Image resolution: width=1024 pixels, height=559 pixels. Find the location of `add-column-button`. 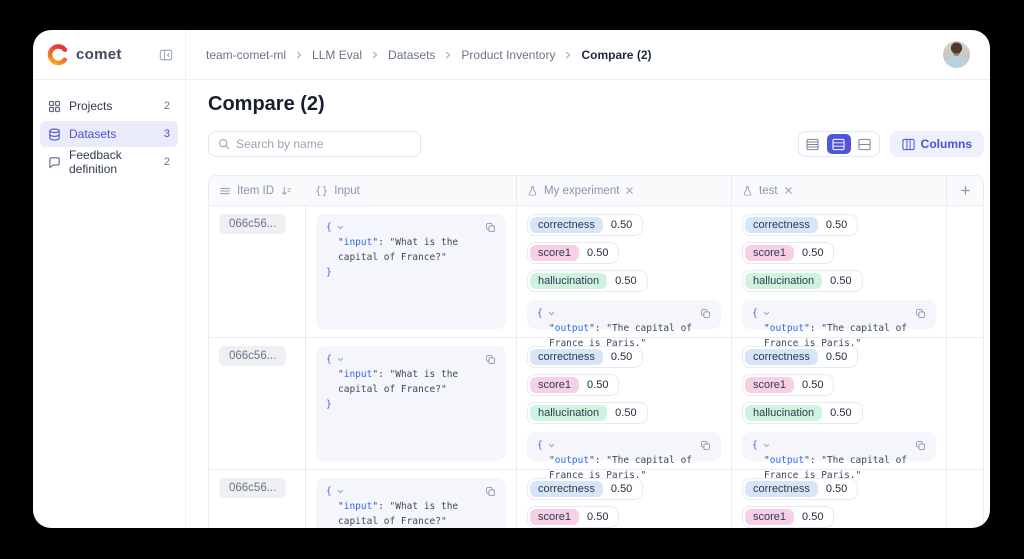

add-column-button is located at coordinates (964, 190).